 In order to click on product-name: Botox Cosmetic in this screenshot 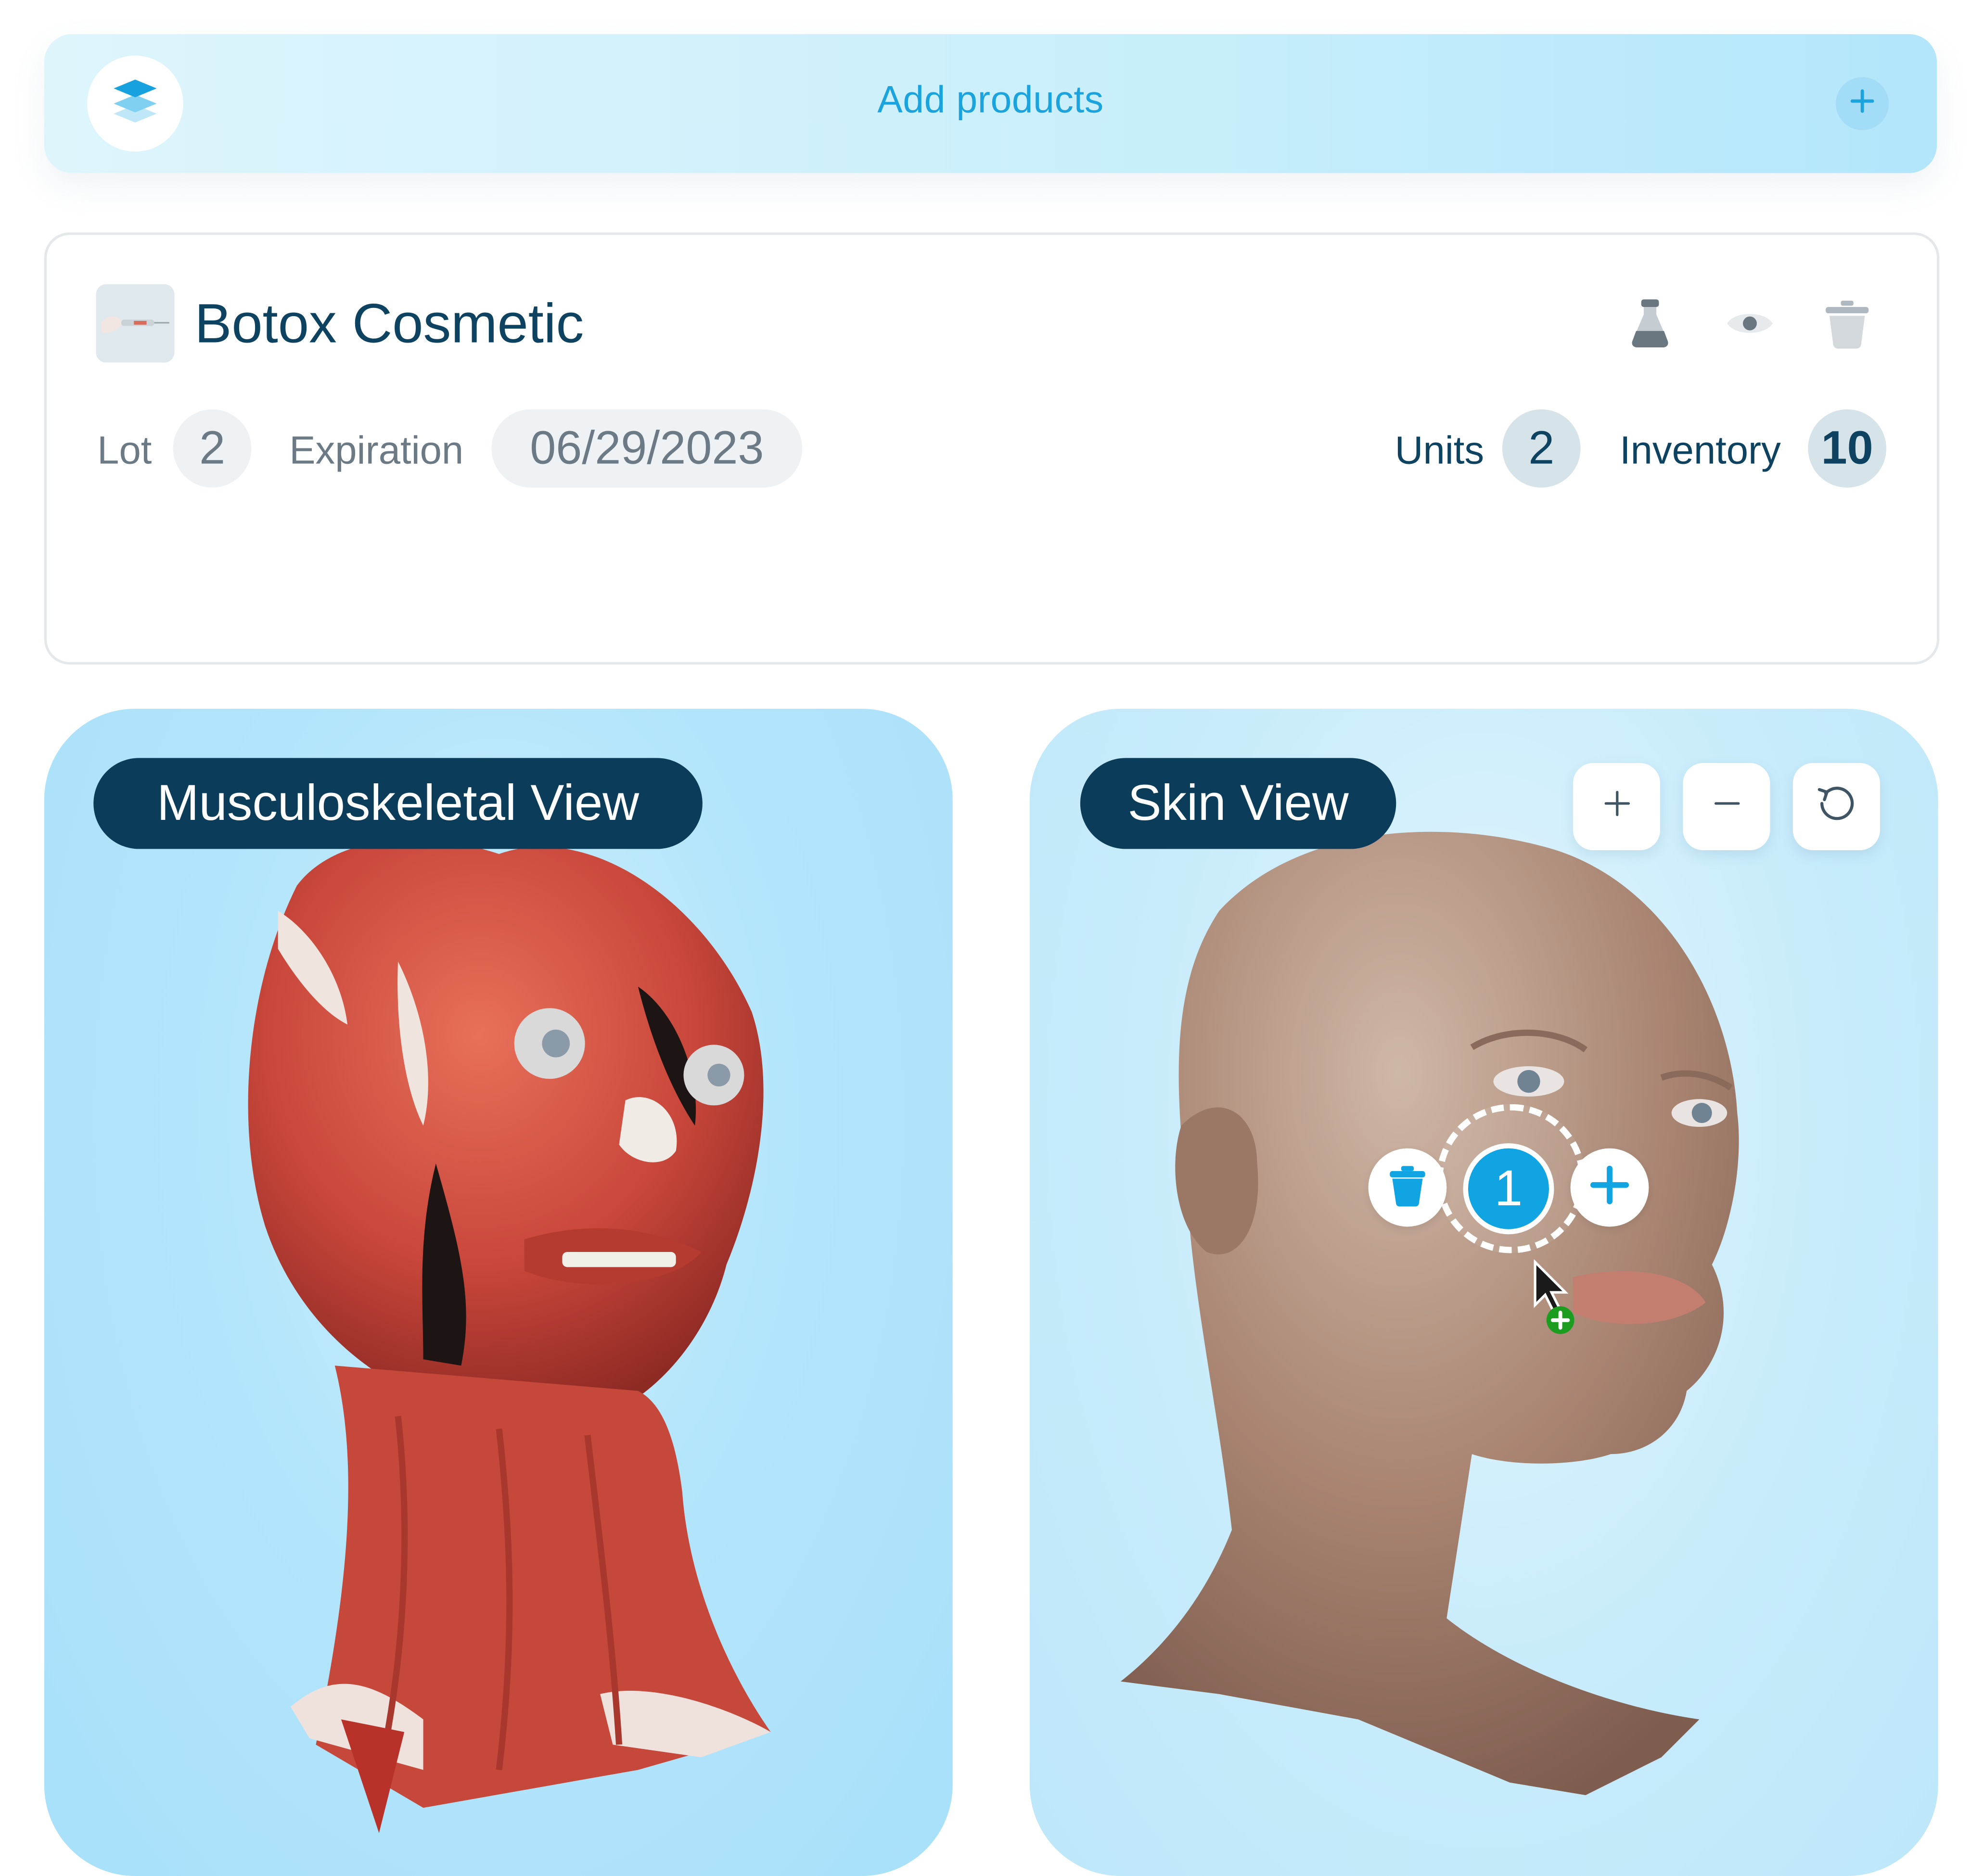, I will do `click(389, 324)`.